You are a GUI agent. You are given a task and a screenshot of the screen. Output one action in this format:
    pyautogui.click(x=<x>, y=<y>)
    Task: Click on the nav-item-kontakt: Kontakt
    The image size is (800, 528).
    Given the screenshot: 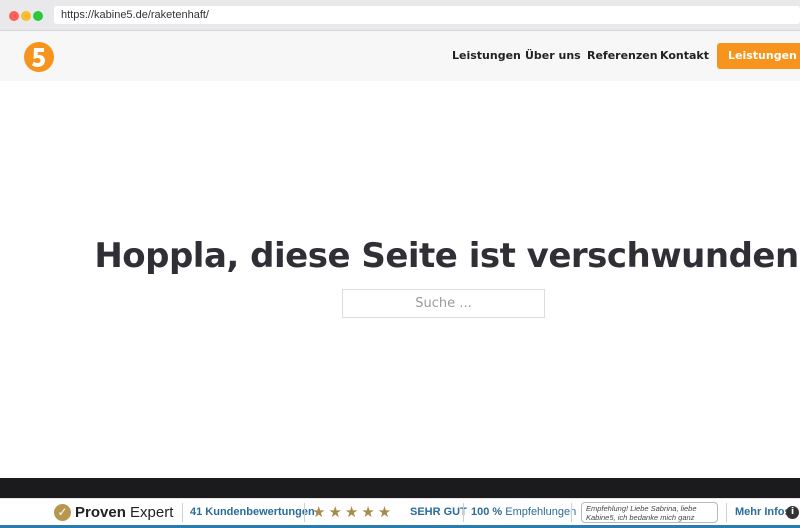 What is the action you would take?
    pyautogui.click(x=684, y=55)
    